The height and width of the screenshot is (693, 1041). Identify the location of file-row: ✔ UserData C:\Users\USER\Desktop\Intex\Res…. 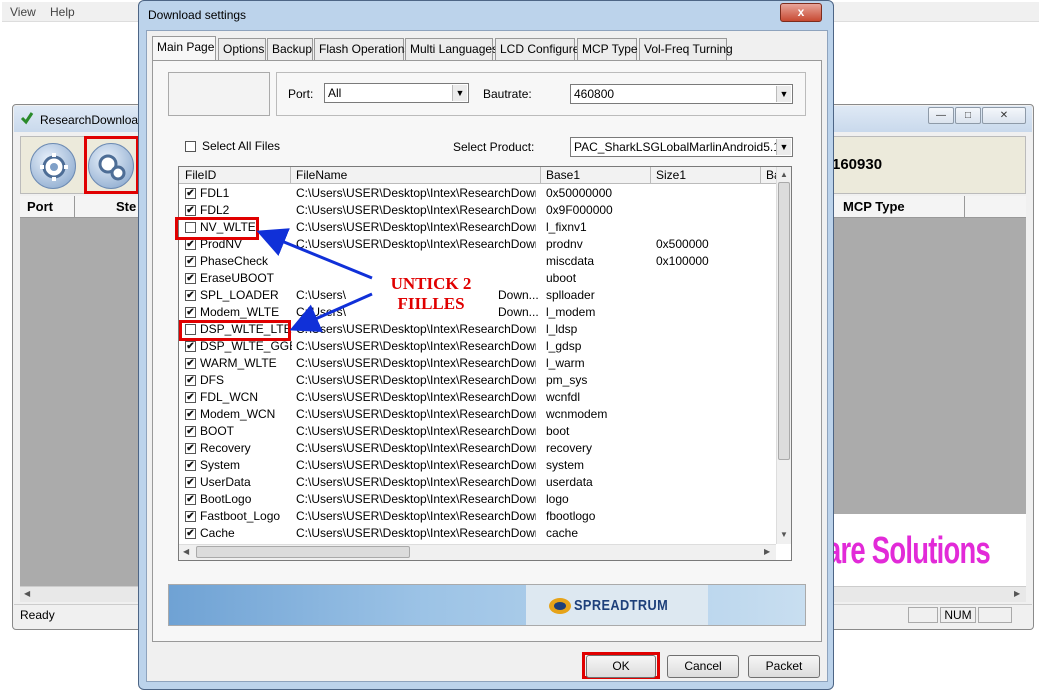
(477, 482).